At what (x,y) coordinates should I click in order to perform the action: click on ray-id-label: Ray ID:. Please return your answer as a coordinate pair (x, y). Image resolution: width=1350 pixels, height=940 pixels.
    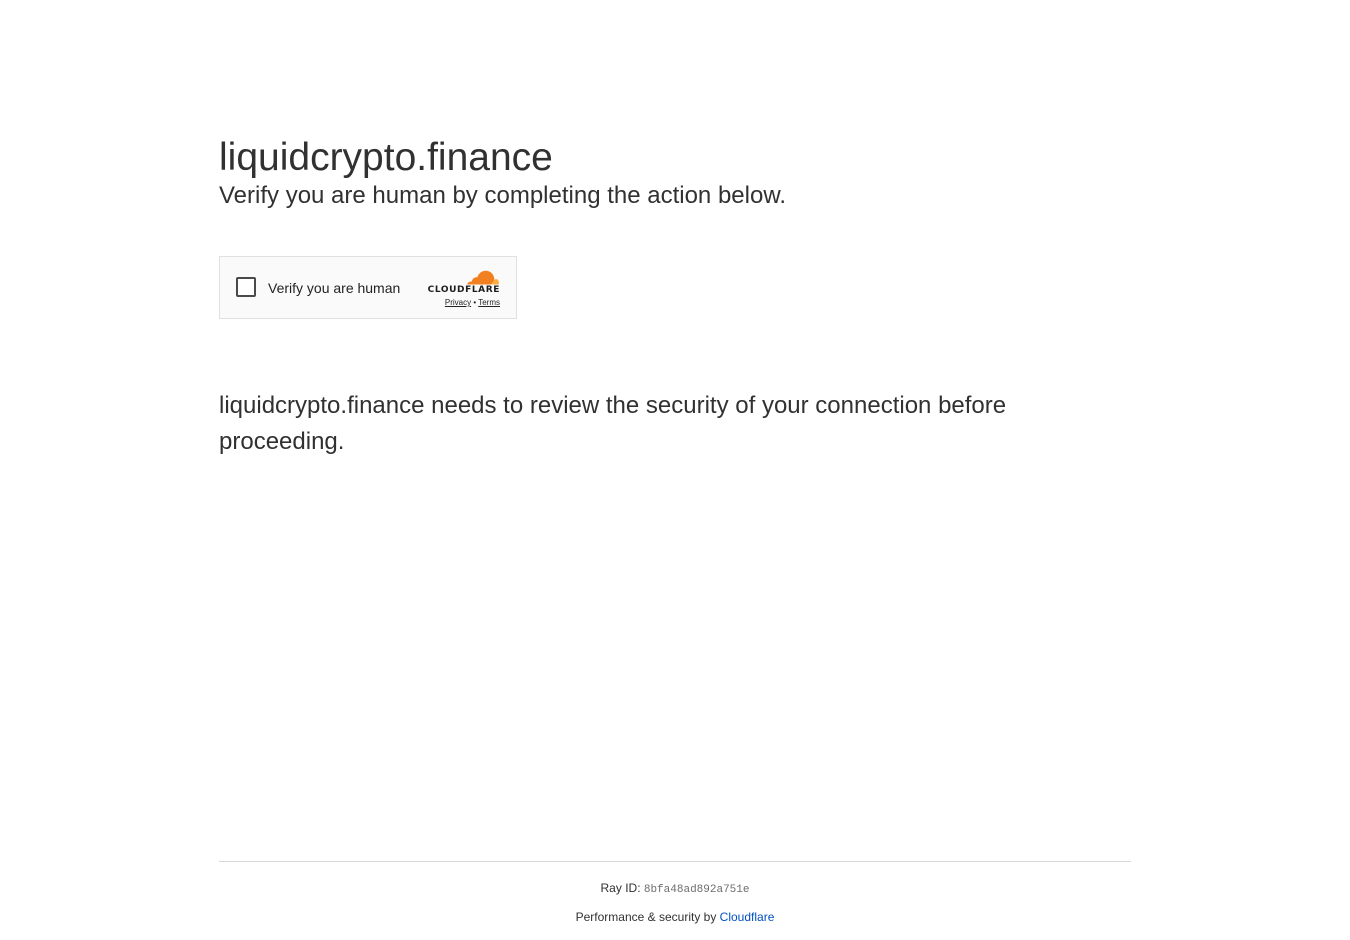
    Looking at the image, I should click on (622, 888).